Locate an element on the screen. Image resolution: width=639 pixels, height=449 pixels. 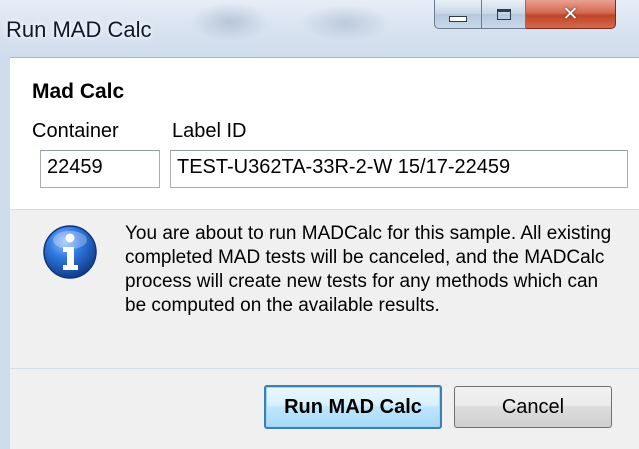
minimize-icon is located at coordinates (458, 18).